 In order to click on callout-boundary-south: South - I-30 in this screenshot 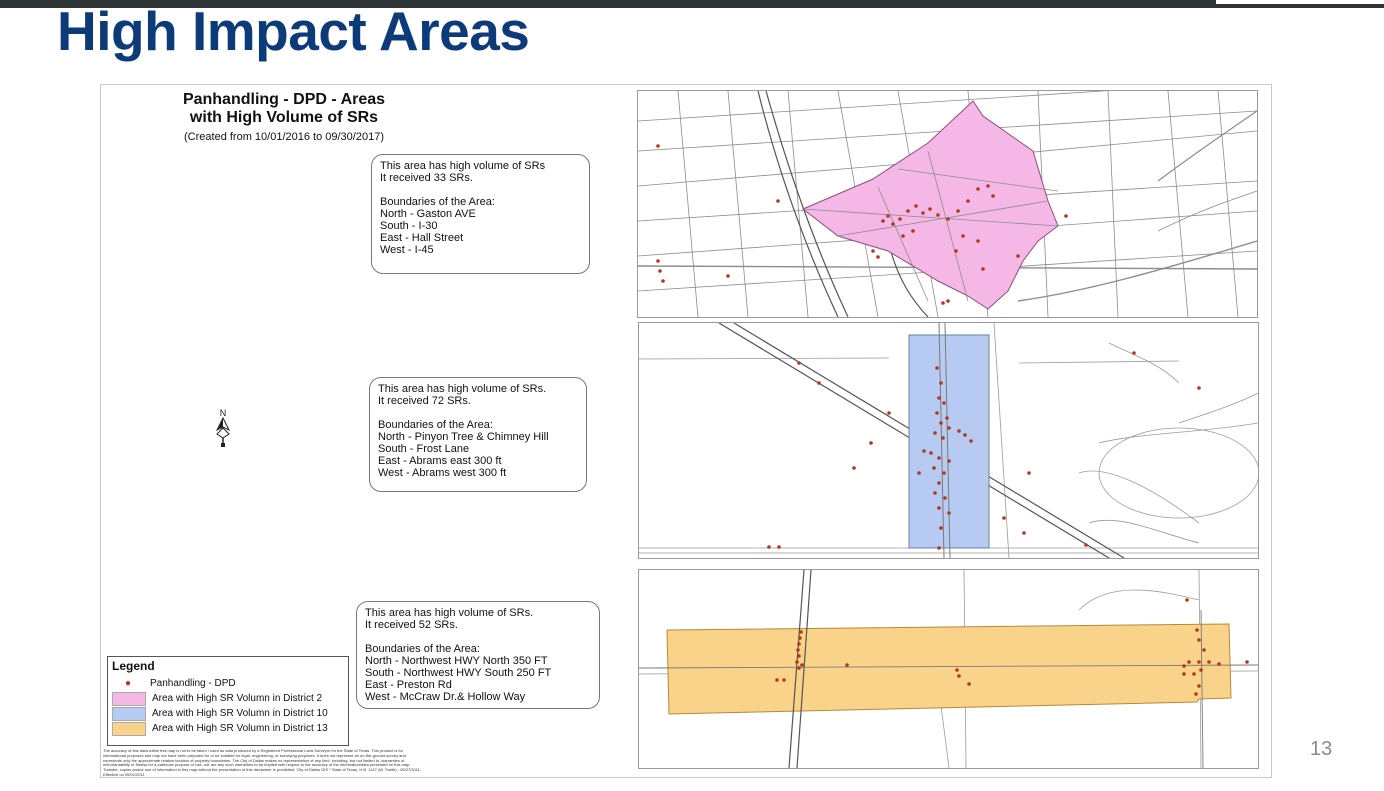, I will do `click(409, 226)`.